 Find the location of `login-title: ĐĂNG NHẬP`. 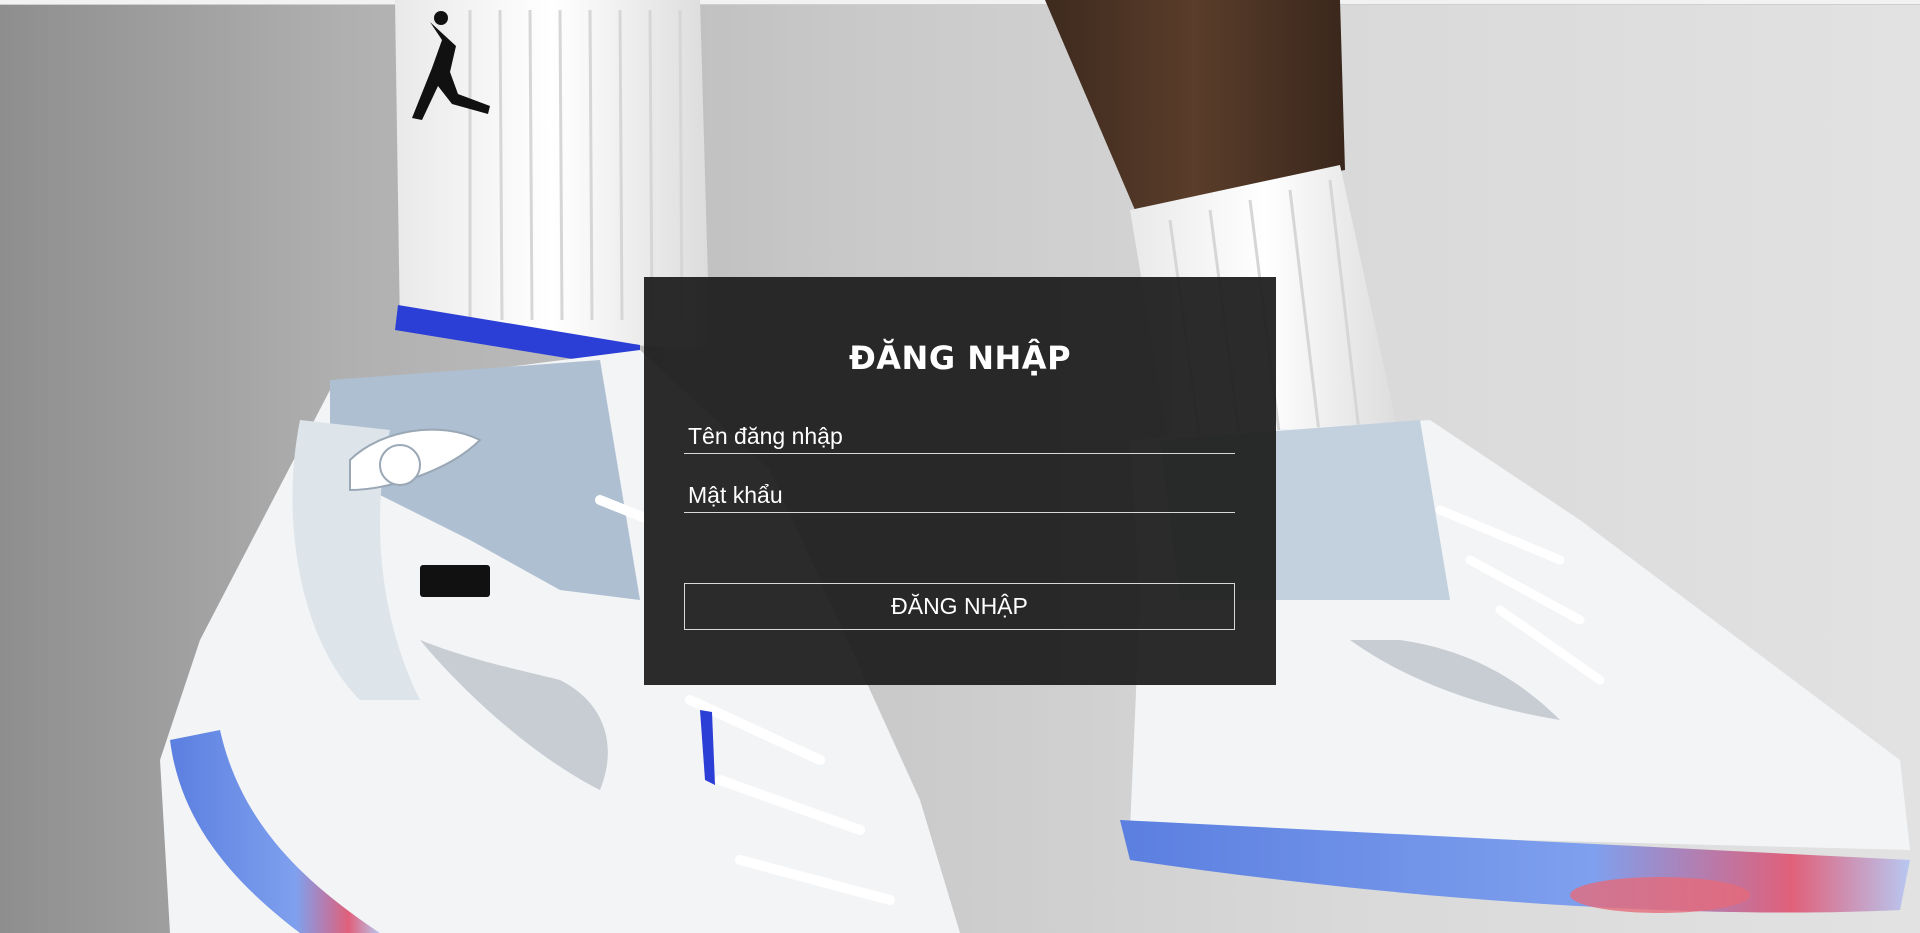

login-title: ĐĂNG NHẬP is located at coordinates (960, 358).